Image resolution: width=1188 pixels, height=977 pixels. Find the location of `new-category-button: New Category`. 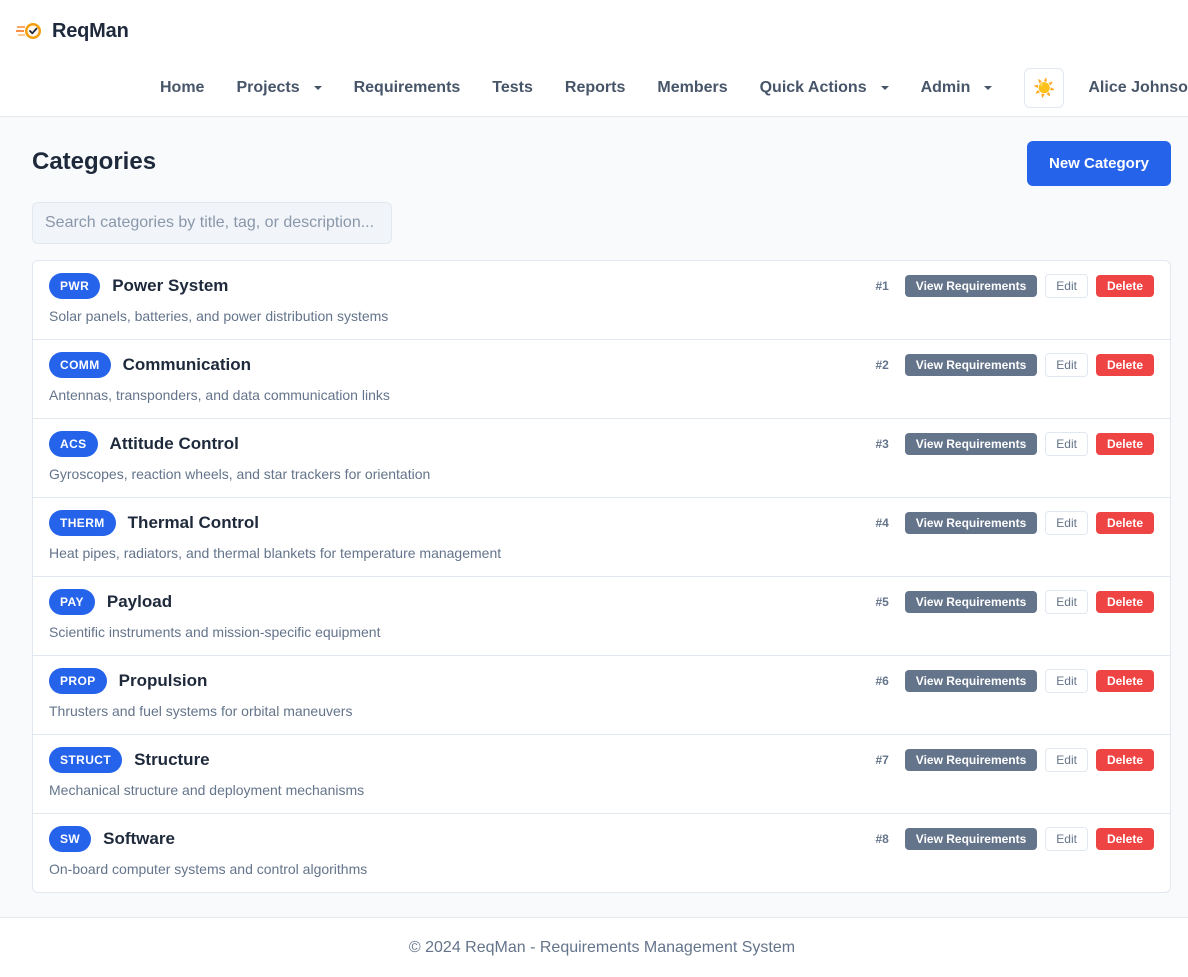

new-category-button: New Category is located at coordinates (1099, 163).